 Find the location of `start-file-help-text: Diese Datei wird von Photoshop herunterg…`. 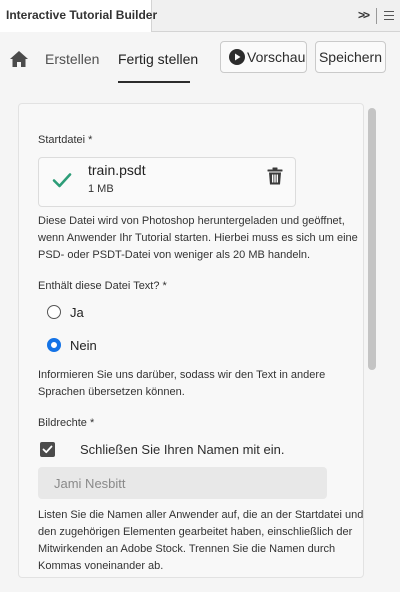

start-file-help-text: Diese Datei wird von Photoshop herunterg… is located at coordinates (198, 238).